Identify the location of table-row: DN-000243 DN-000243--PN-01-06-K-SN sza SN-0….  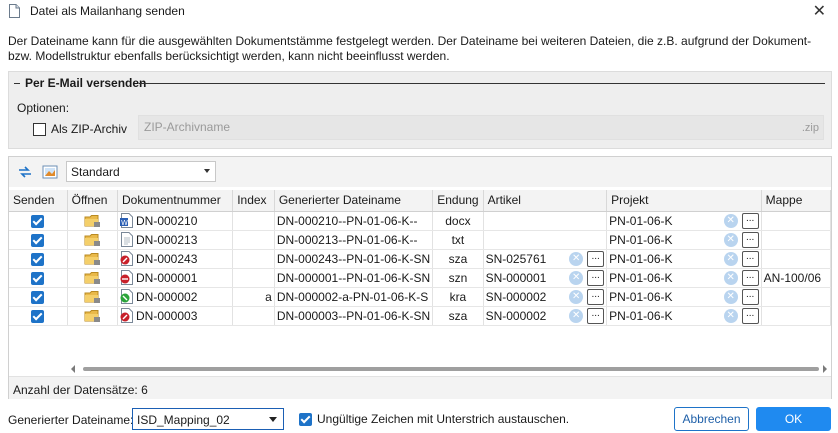
(420, 259).